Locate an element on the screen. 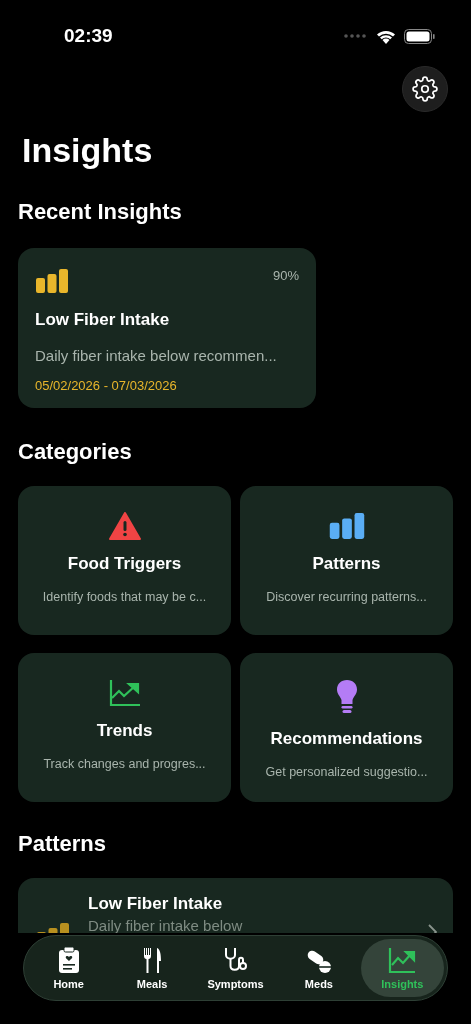  insight-card: 90% Low Fiber Intake Daily fiber intake below recommen... 05/02/2026 - 07/03/2026 is located at coordinates (167, 328).